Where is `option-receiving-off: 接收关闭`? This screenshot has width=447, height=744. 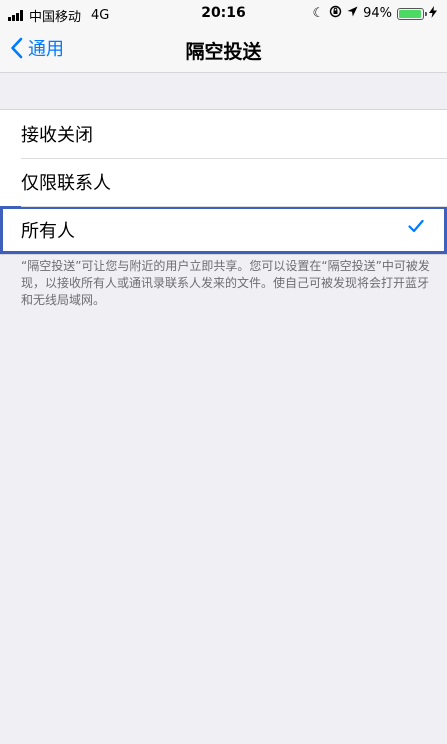
option-receiving-off: 接收关闭 is located at coordinates (223, 134).